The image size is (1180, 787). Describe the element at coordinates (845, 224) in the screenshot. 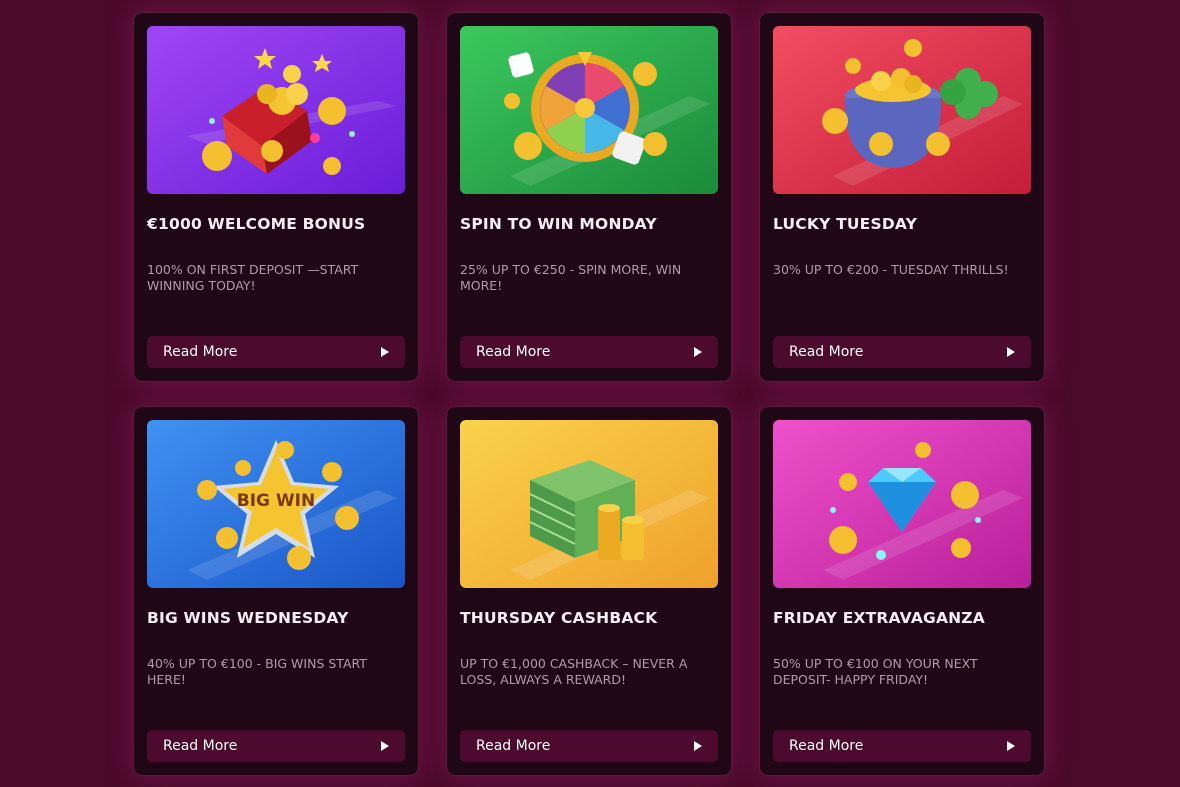

I see `promo-title: LUCKY TUESDAY` at that location.